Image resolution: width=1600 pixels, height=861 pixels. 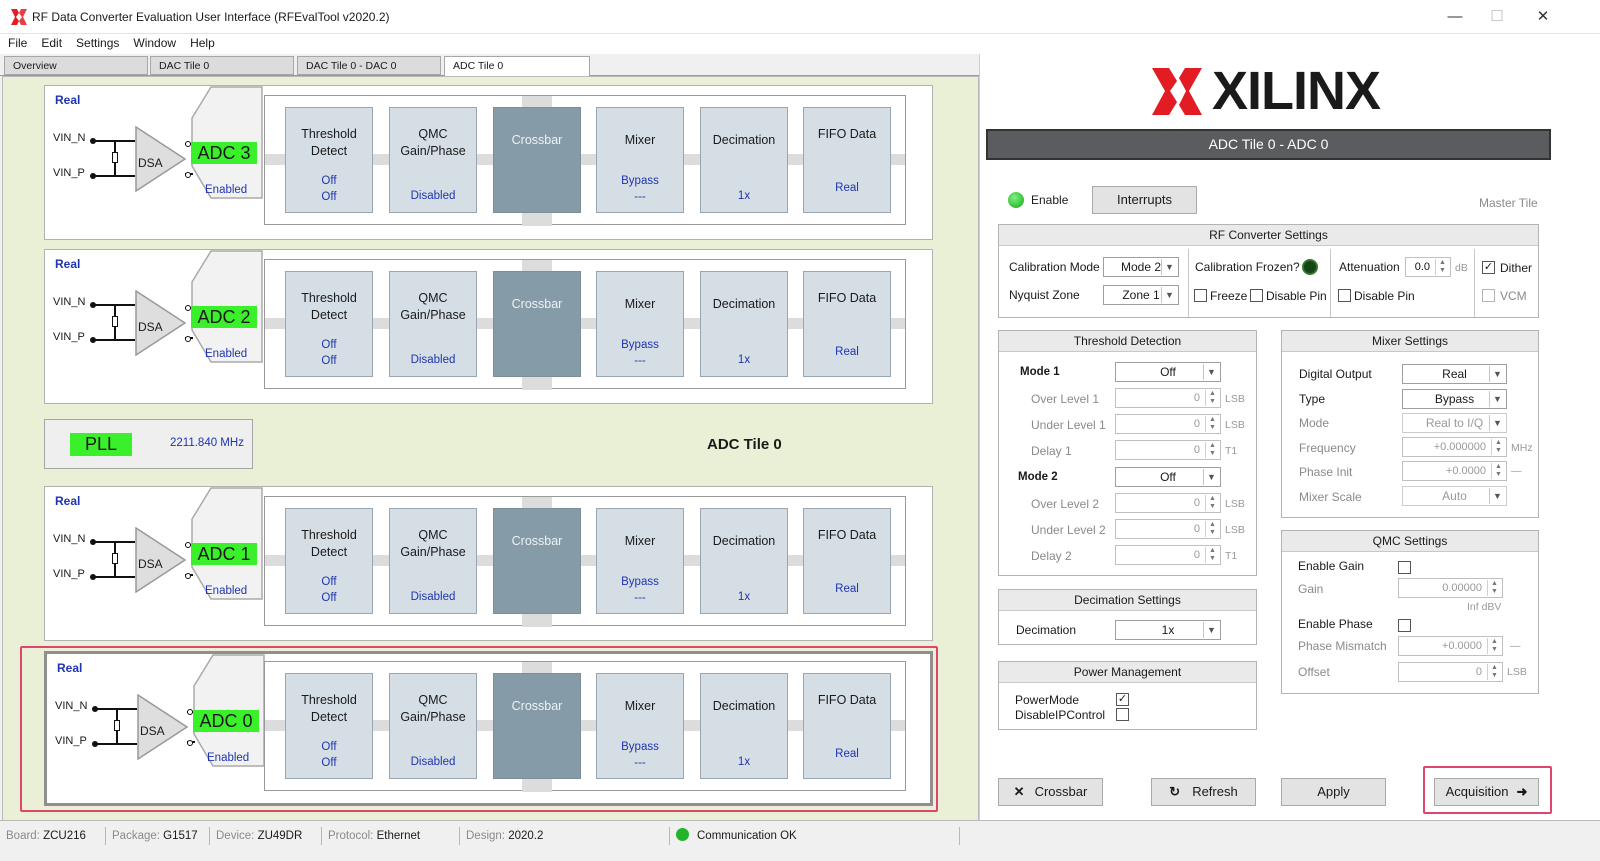 What do you see at coordinates (1122, 714) in the screenshot?
I see `disableipcontrol-checkbox` at bounding box center [1122, 714].